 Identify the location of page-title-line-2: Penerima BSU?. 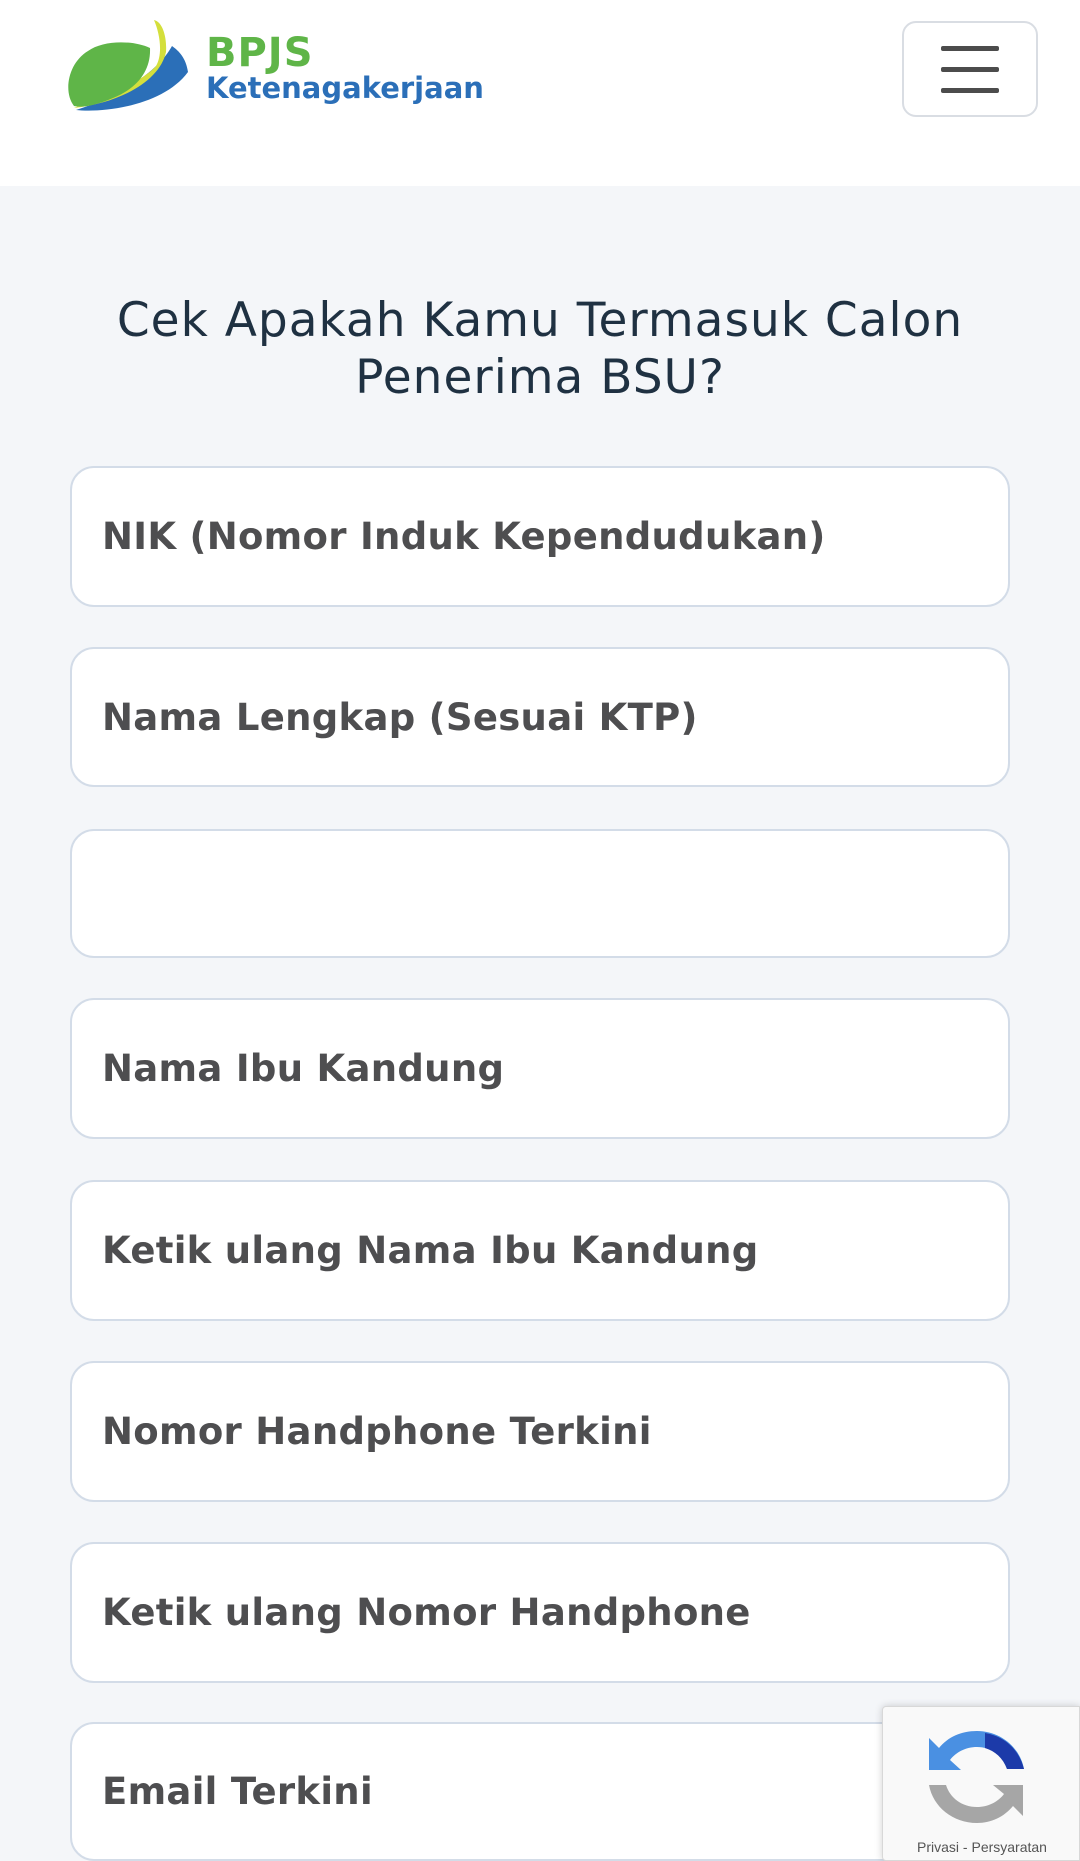
(540, 377).